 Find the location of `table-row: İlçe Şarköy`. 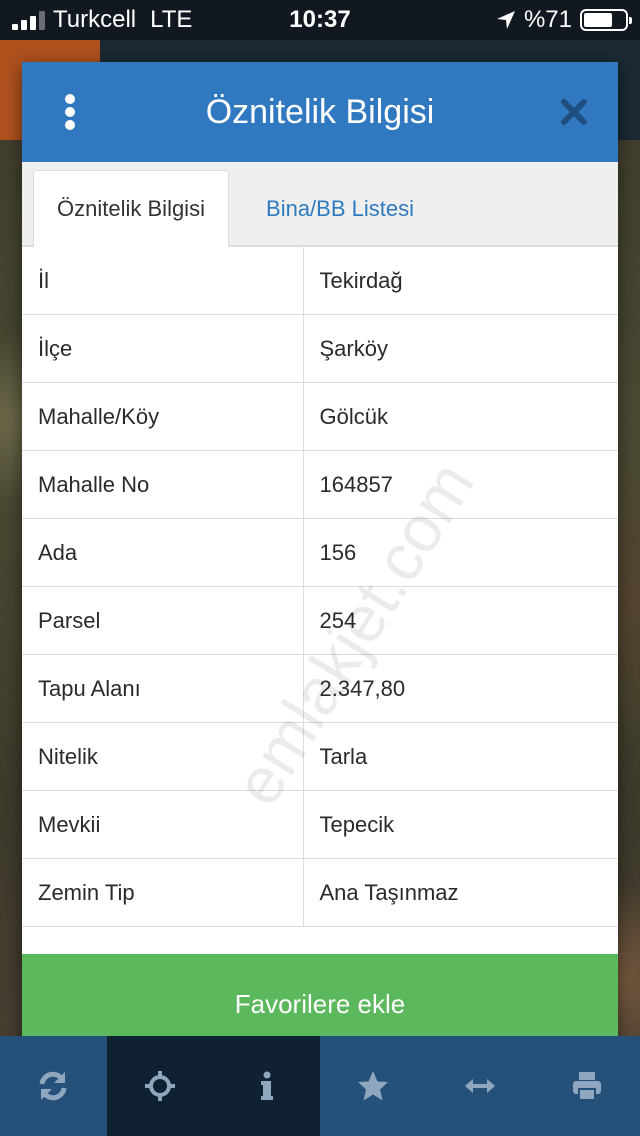

table-row: İlçe Şarköy is located at coordinates (320, 348).